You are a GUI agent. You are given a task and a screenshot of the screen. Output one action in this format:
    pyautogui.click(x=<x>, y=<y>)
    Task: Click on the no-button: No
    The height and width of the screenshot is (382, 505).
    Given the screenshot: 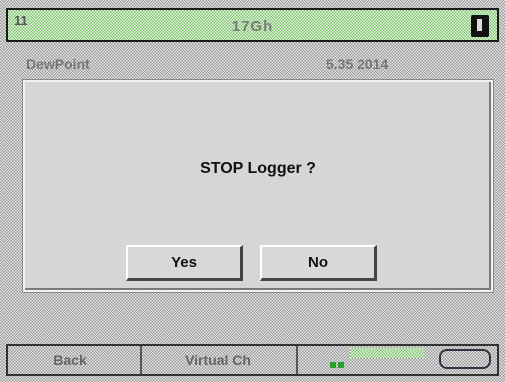 What is the action you would take?
    pyautogui.click(x=318, y=263)
    